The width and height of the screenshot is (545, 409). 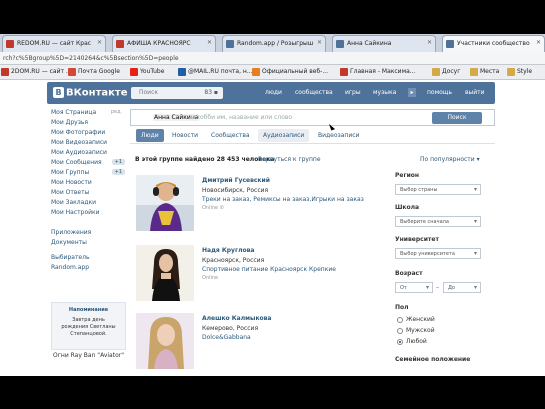 I want to click on search-hint: ь хобби им, название или слово, so click(x=242, y=117).